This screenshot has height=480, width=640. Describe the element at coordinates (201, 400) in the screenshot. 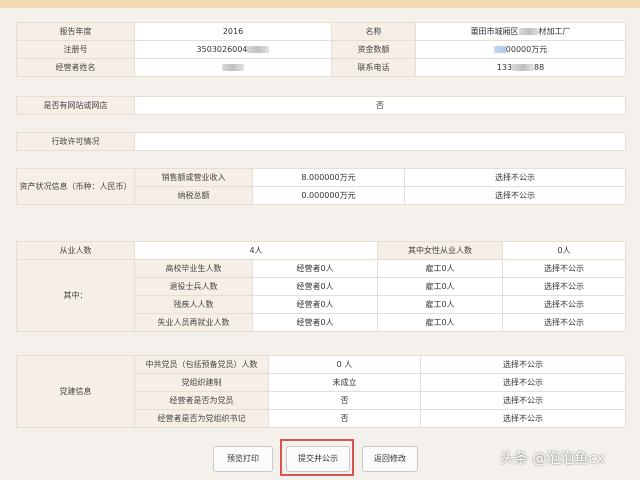

I see `party-item-name: 经营者是否为党员` at that location.